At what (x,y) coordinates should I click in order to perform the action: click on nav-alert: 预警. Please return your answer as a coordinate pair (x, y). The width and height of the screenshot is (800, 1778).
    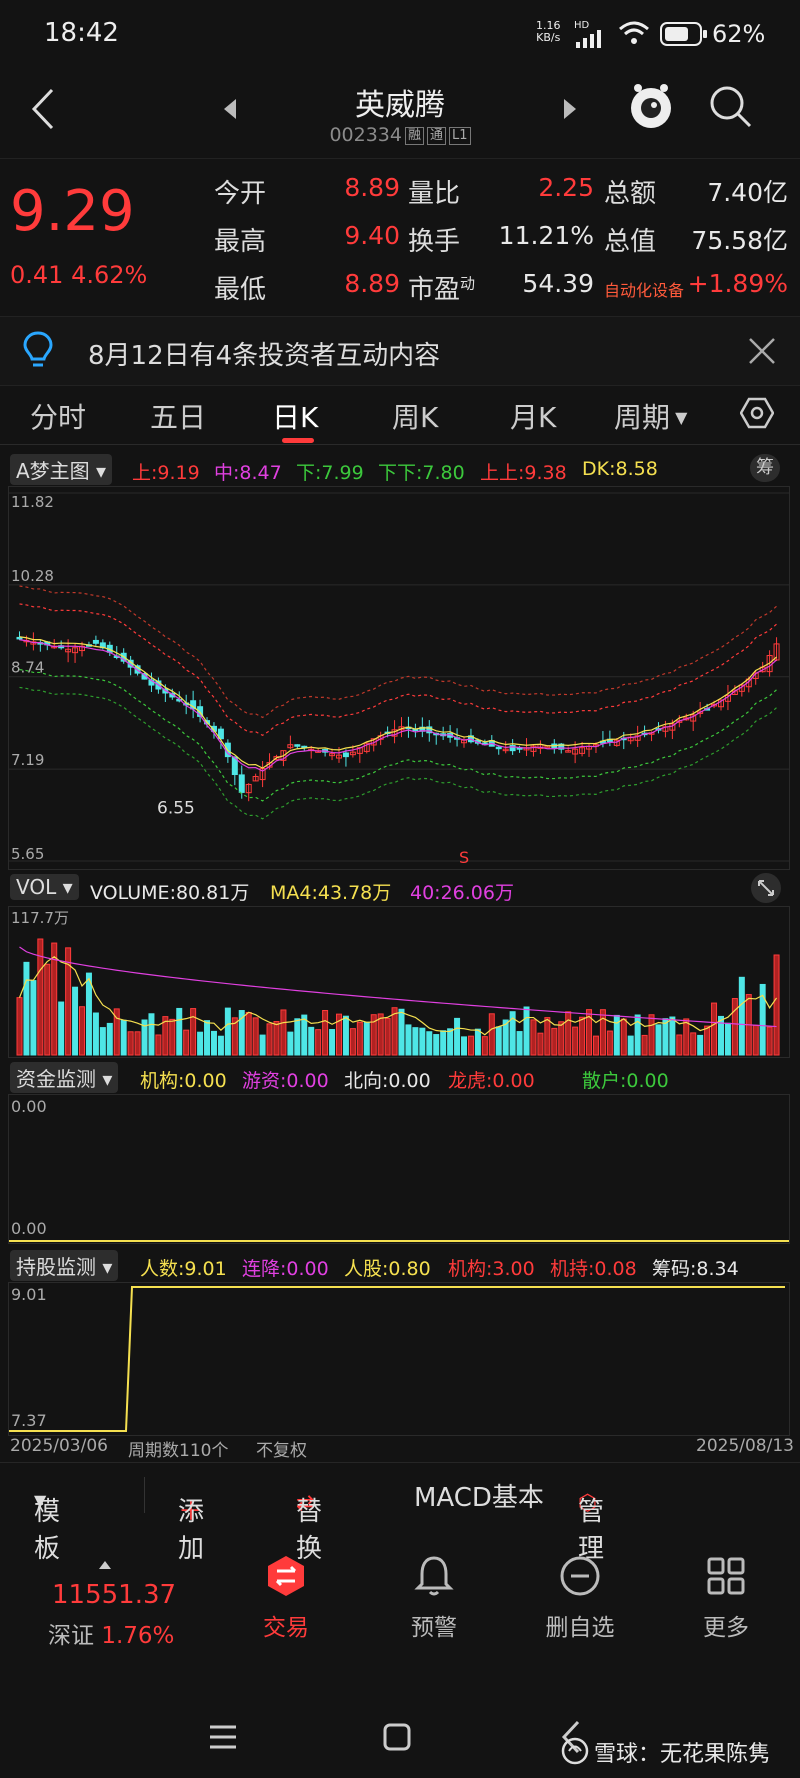
    Looking at the image, I should click on (434, 1597).